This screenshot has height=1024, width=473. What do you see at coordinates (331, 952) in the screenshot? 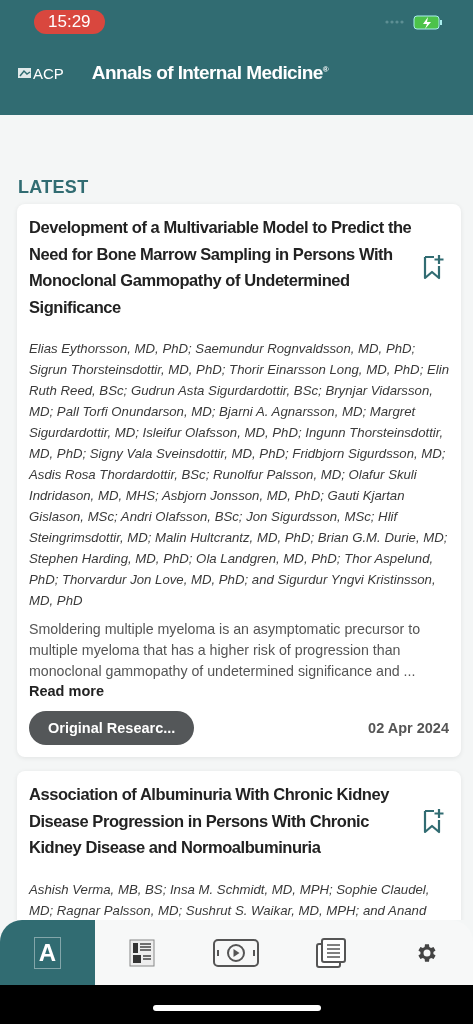
I see `stacked-documents-icon` at bounding box center [331, 952].